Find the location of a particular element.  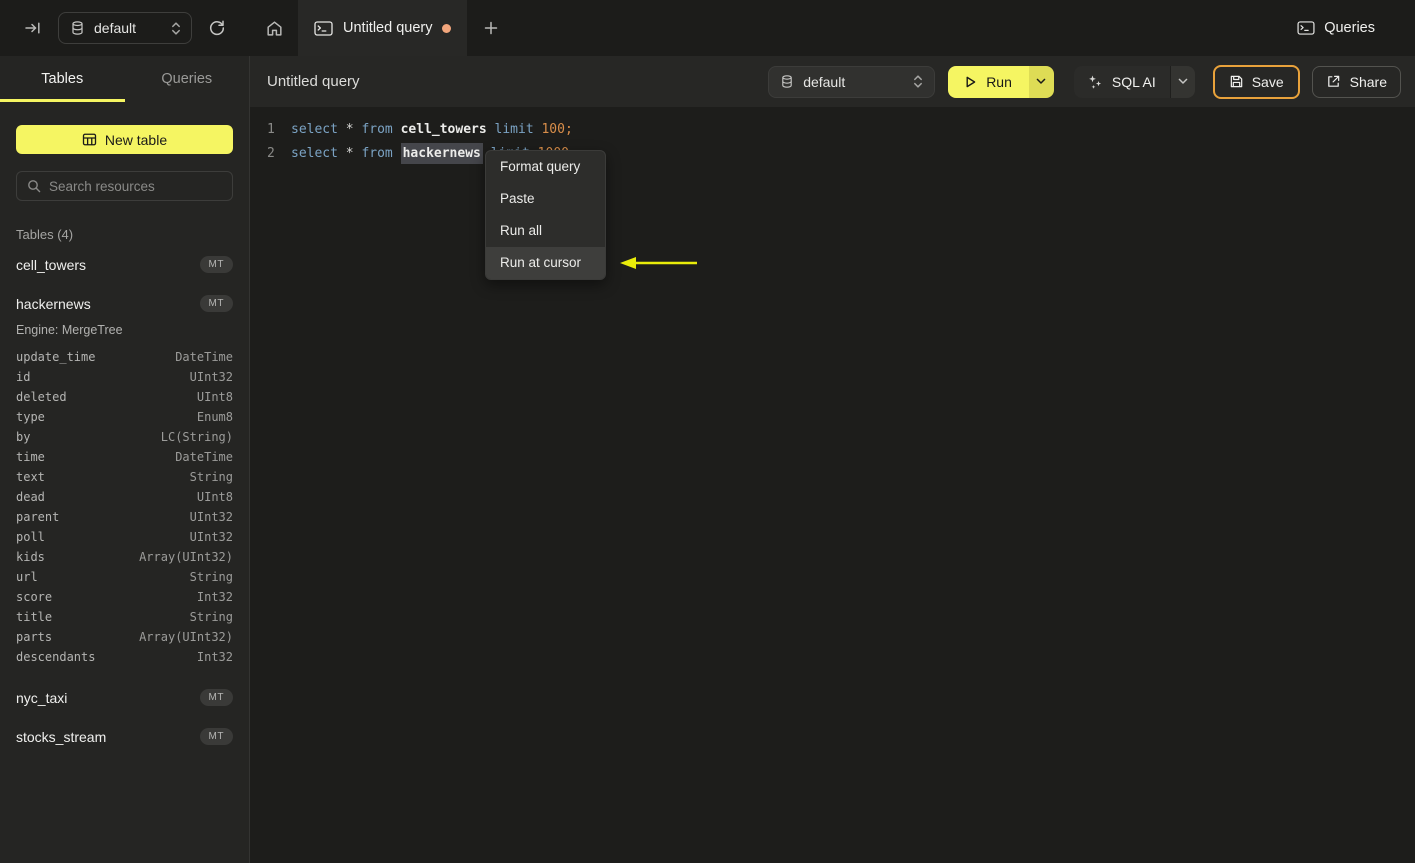

column-type: Int32 is located at coordinates (214, 597).